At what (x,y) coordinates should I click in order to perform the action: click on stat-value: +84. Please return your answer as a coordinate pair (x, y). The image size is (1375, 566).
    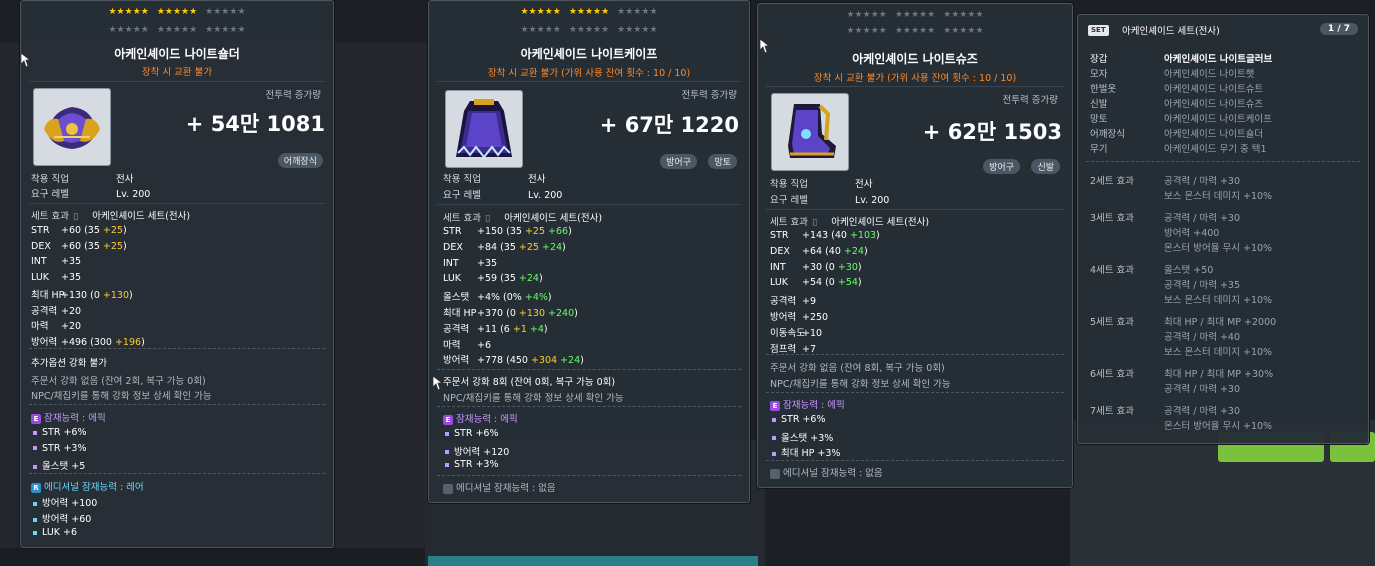
    Looking at the image, I should click on (487, 247).